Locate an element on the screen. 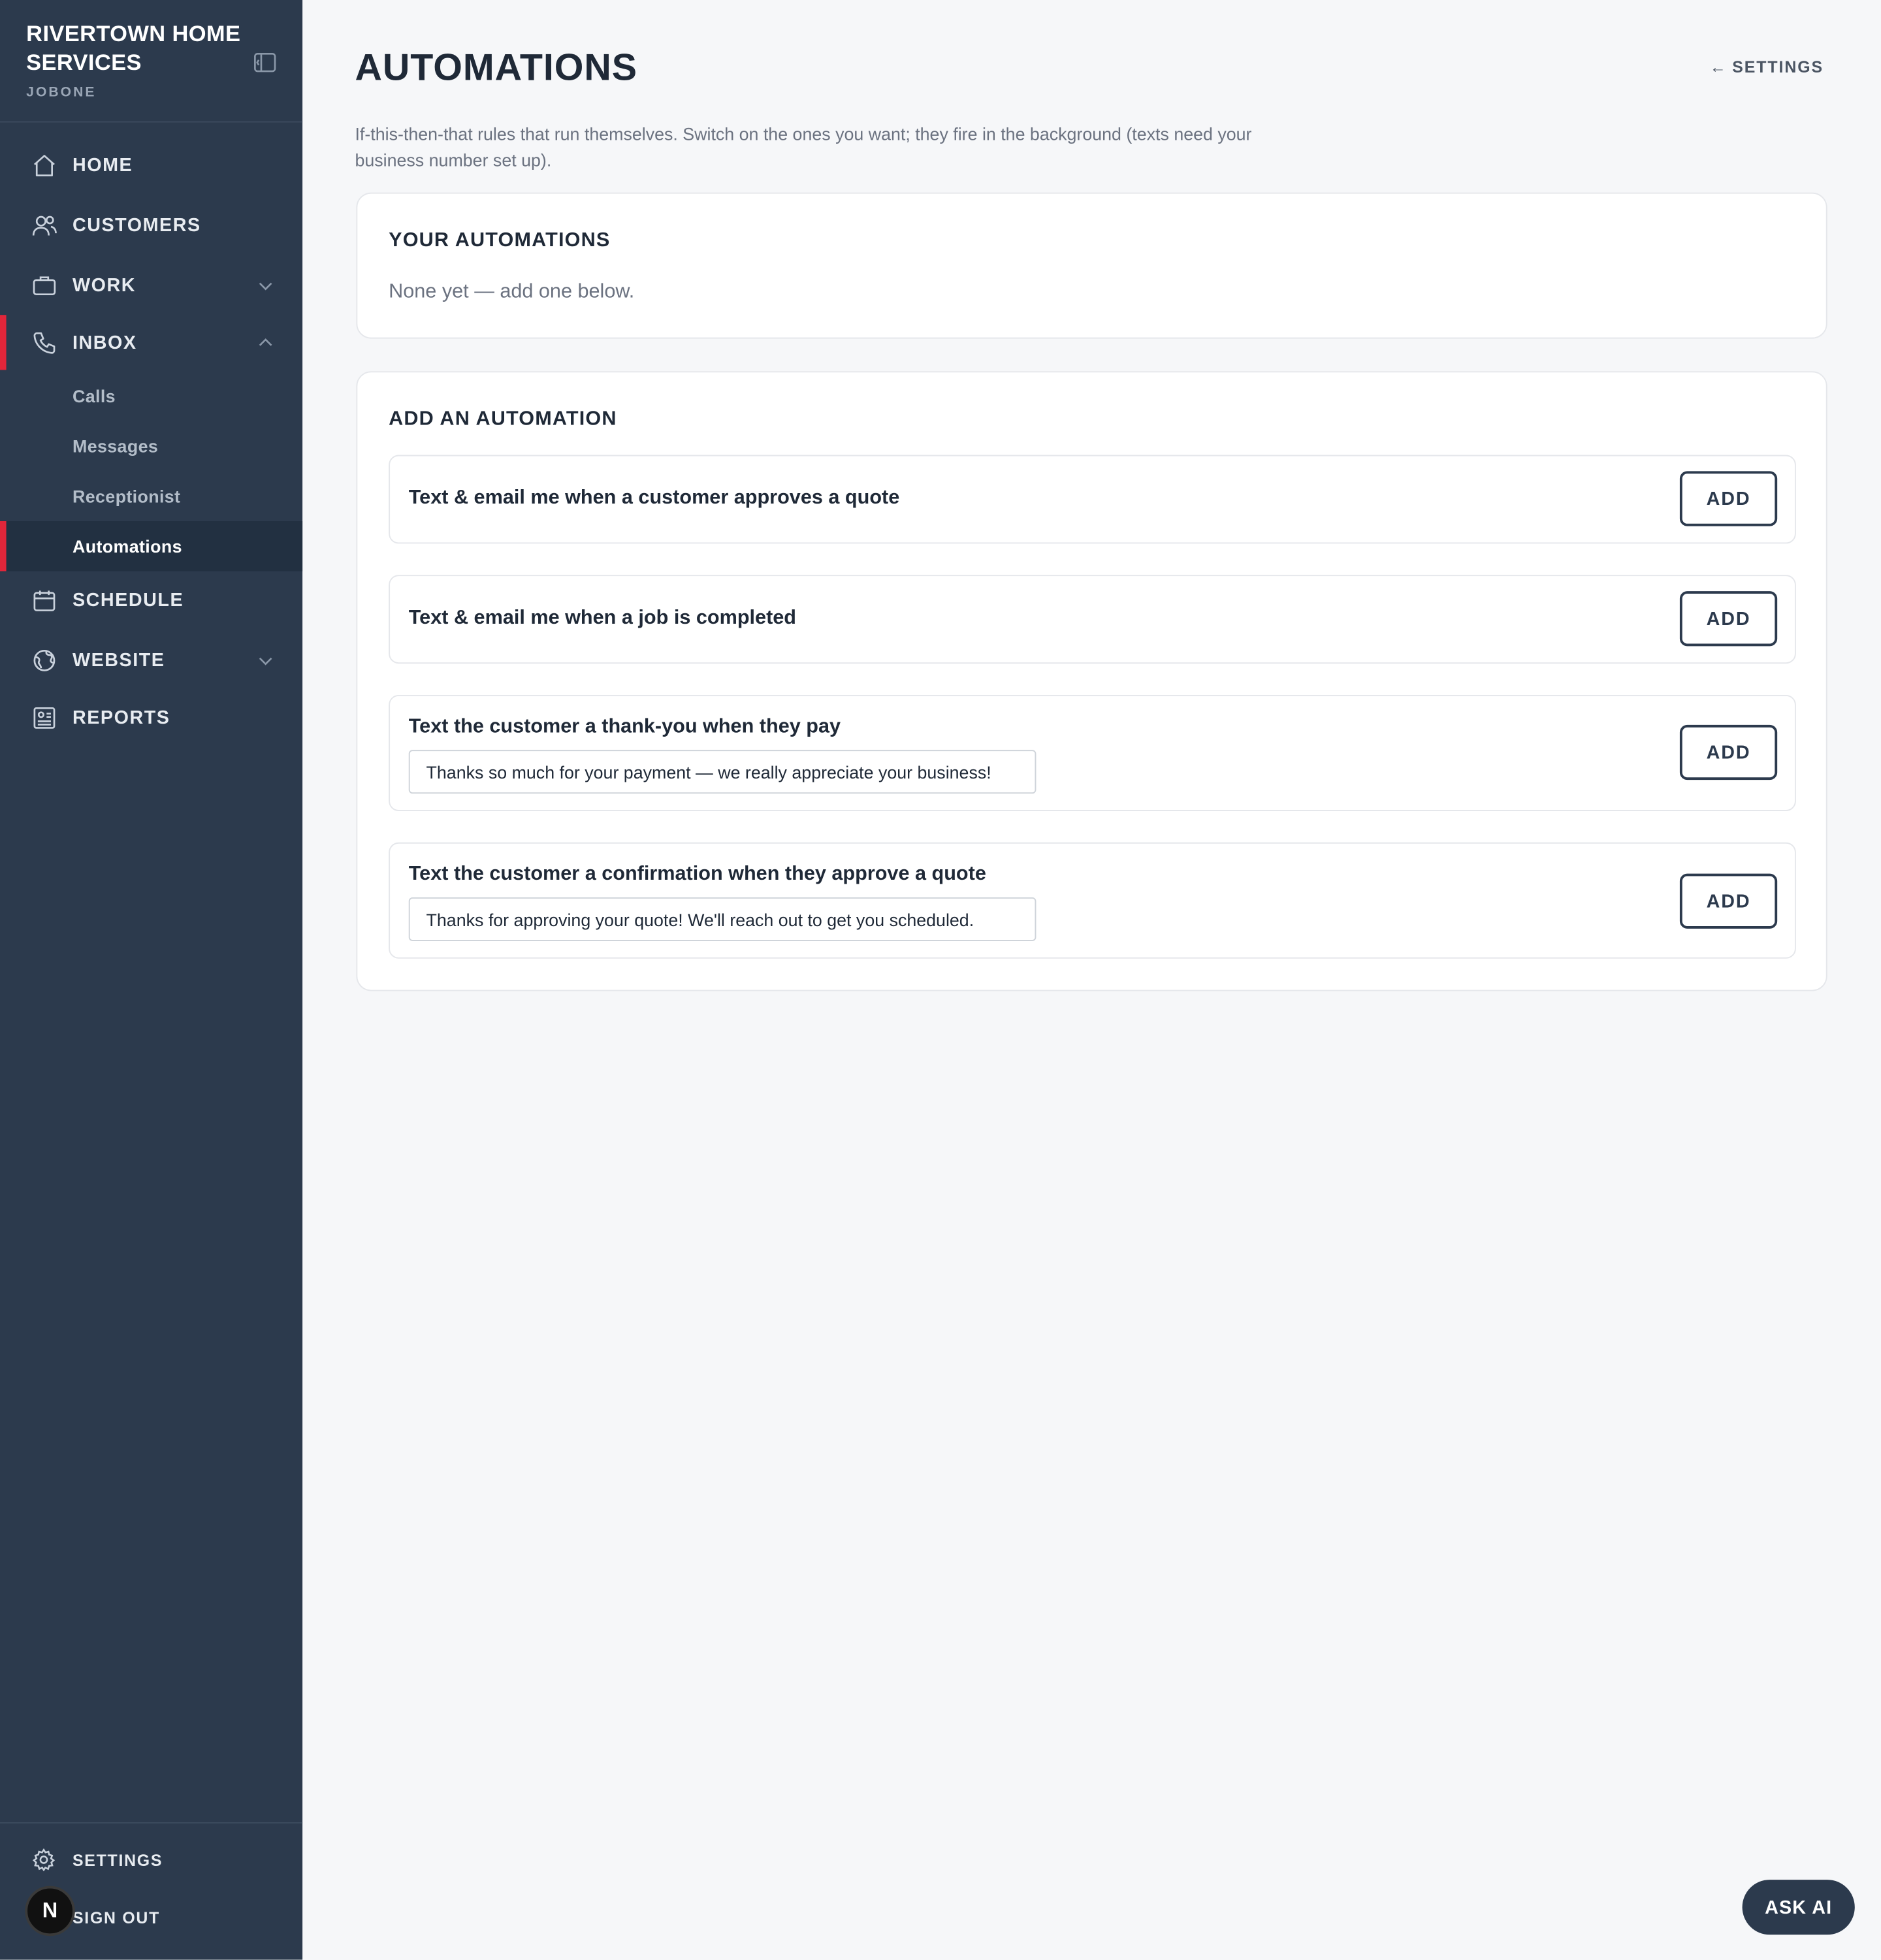 This screenshot has width=1881, height=1960. empty-state: None yet — add one below. is located at coordinates (512, 292).